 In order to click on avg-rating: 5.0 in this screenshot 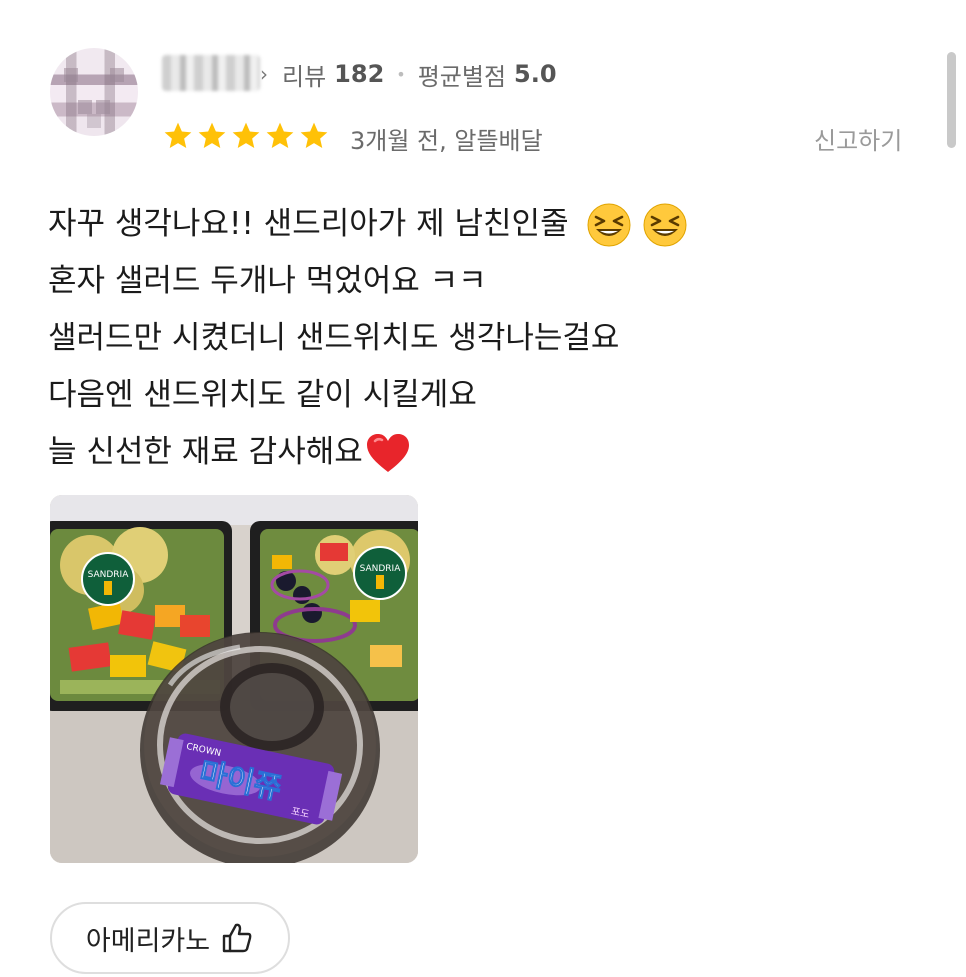, I will do `click(535, 74)`.